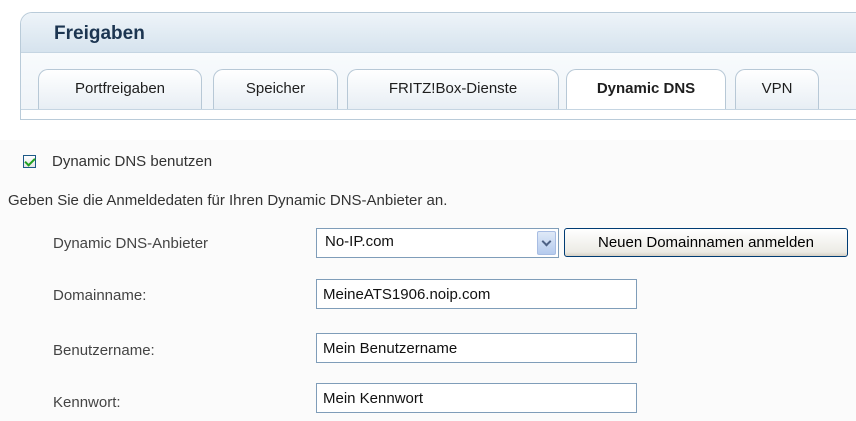 The height and width of the screenshot is (421, 856). Describe the element at coordinates (476, 294) in the screenshot. I see `domain-field` at that location.